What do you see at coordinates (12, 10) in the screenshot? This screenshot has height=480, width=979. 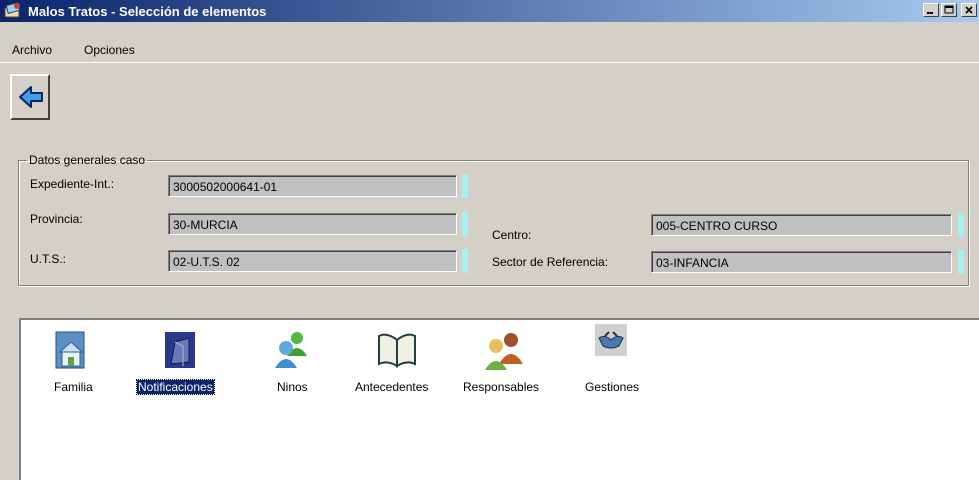 I see `app-icon` at bounding box center [12, 10].